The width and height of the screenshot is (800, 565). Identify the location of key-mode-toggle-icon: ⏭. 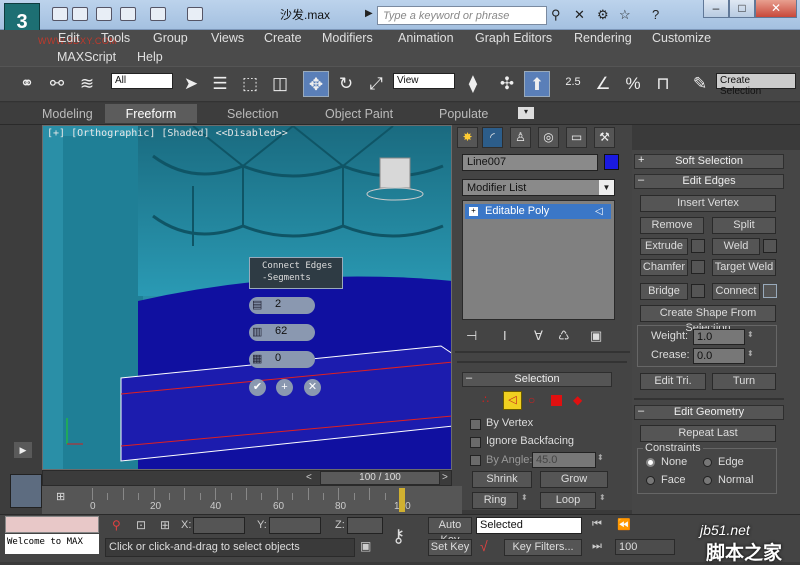
(597, 546).